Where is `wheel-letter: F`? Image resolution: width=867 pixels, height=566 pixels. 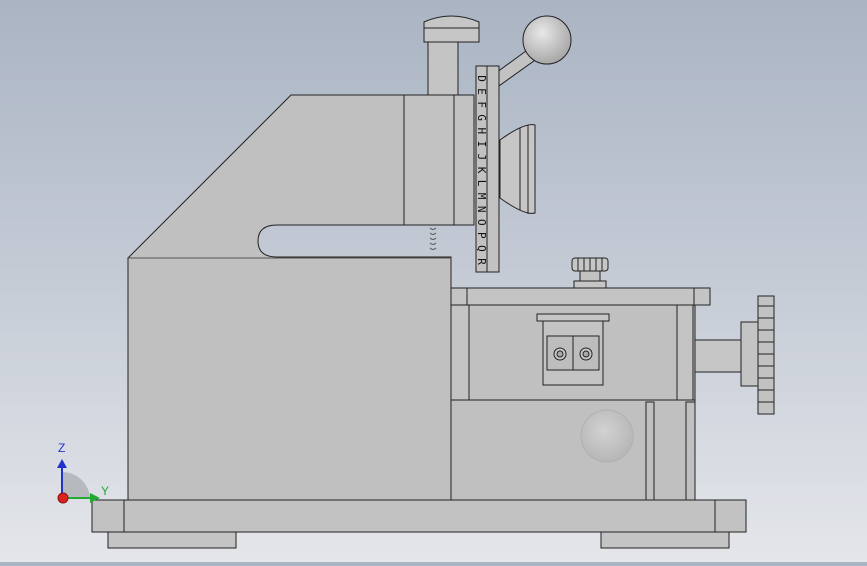 wheel-letter: F is located at coordinates (481, 104).